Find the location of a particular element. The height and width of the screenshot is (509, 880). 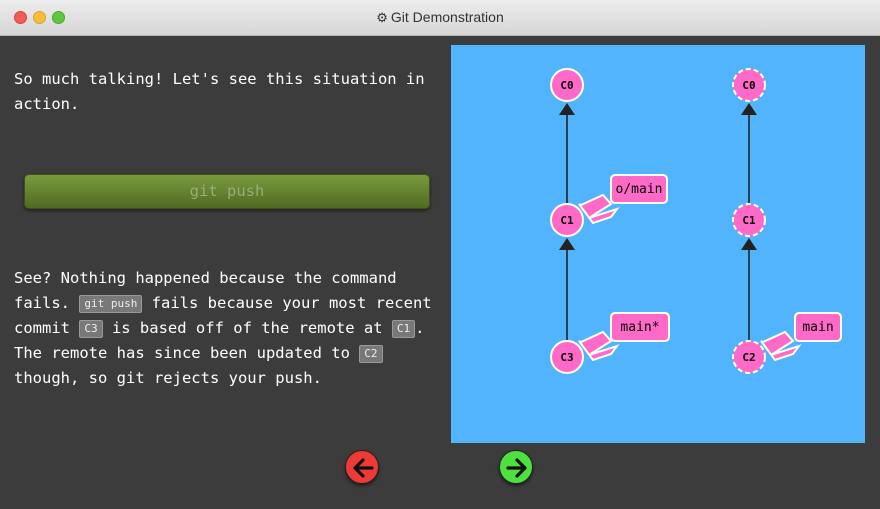

commit-label: C2 is located at coordinates (748, 357).